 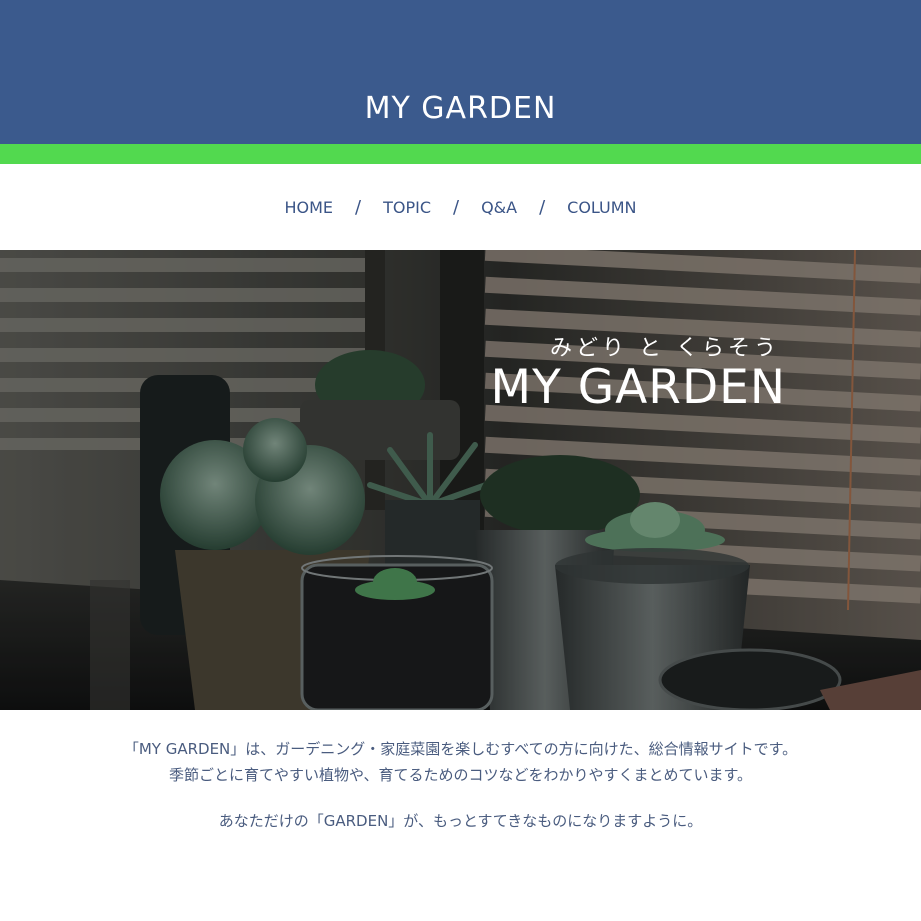 What do you see at coordinates (460, 775) in the screenshot?
I see `intro-line-2: 季節ごとに育てやすい植物や、育てるためのコツなどをわかりやすくまとめています。` at bounding box center [460, 775].